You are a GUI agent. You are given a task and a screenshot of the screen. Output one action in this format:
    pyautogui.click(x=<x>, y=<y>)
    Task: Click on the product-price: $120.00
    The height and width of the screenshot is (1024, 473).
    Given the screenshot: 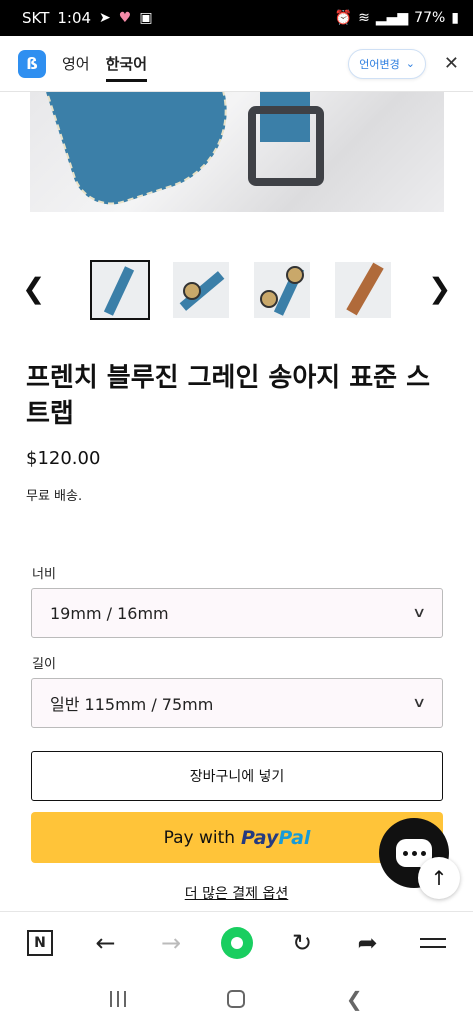 What is the action you would take?
    pyautogui.click(x=63, y=458)
    